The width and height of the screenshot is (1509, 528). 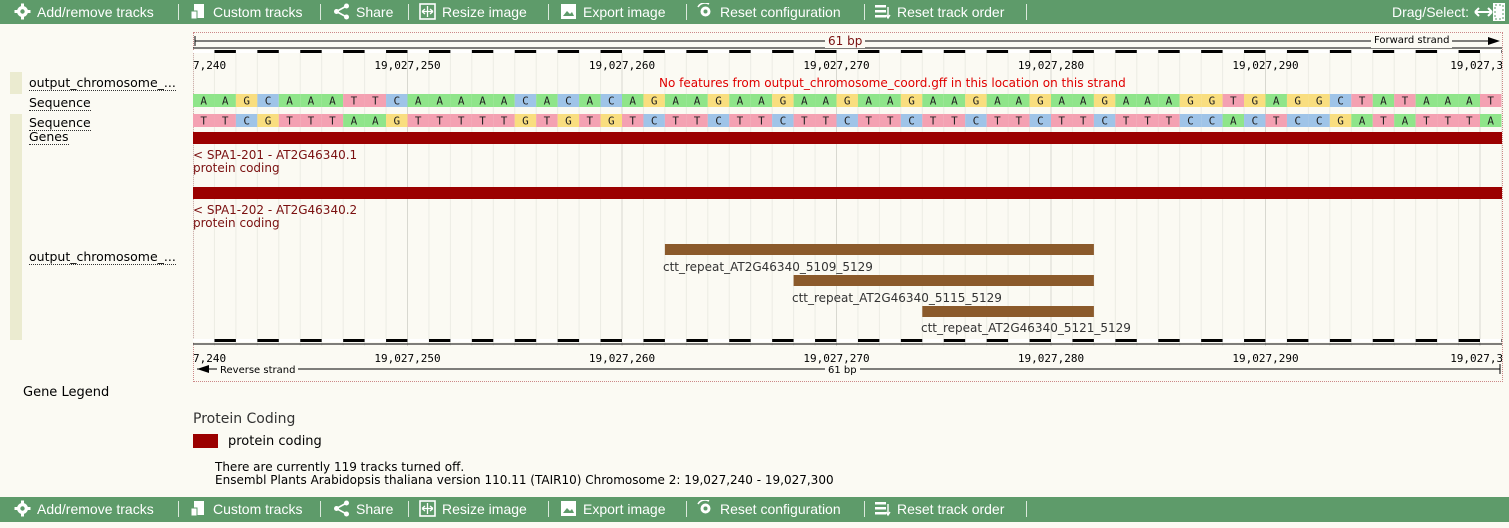 What do you see at coordinates (1499, 12) in the screenshot?
I see `select-mode-icon` at bounding box center [1499, 12].